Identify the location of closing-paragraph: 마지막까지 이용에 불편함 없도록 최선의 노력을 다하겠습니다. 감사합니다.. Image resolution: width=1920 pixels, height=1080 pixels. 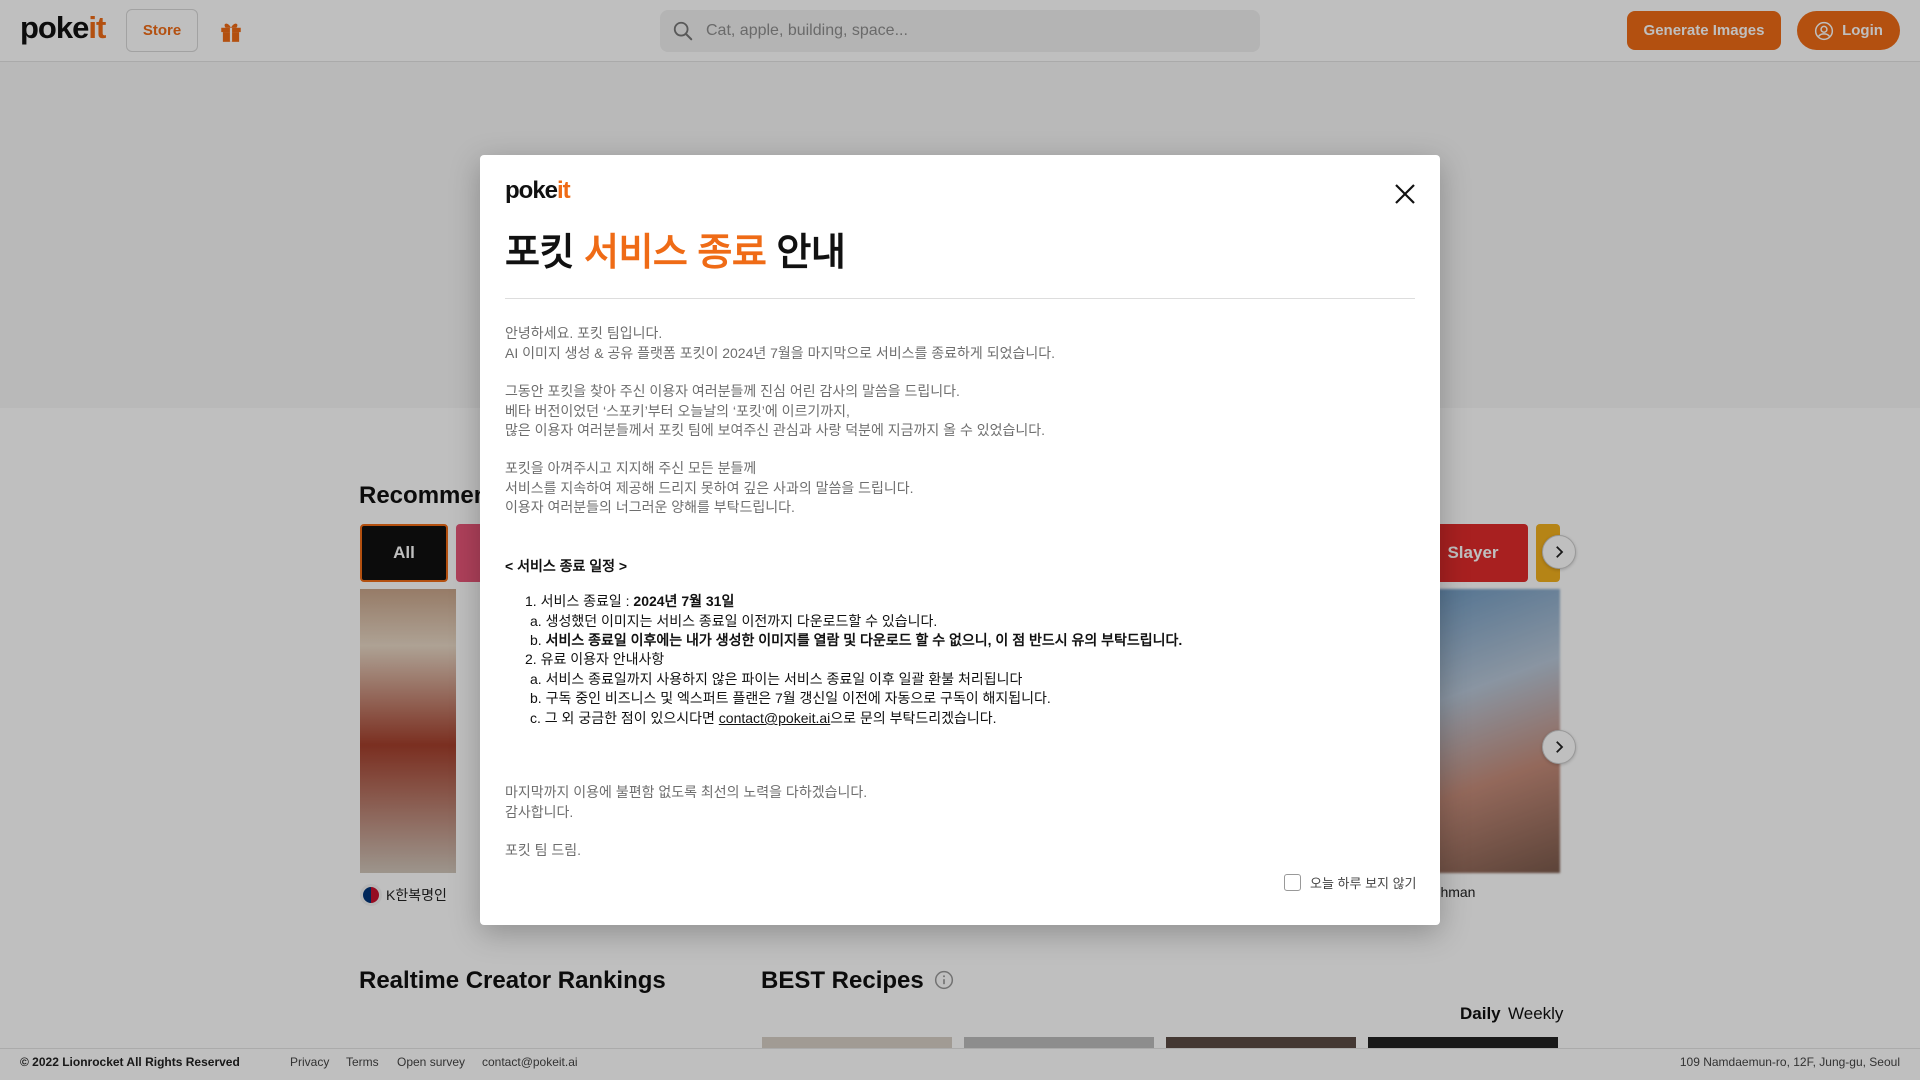
(686, 802).